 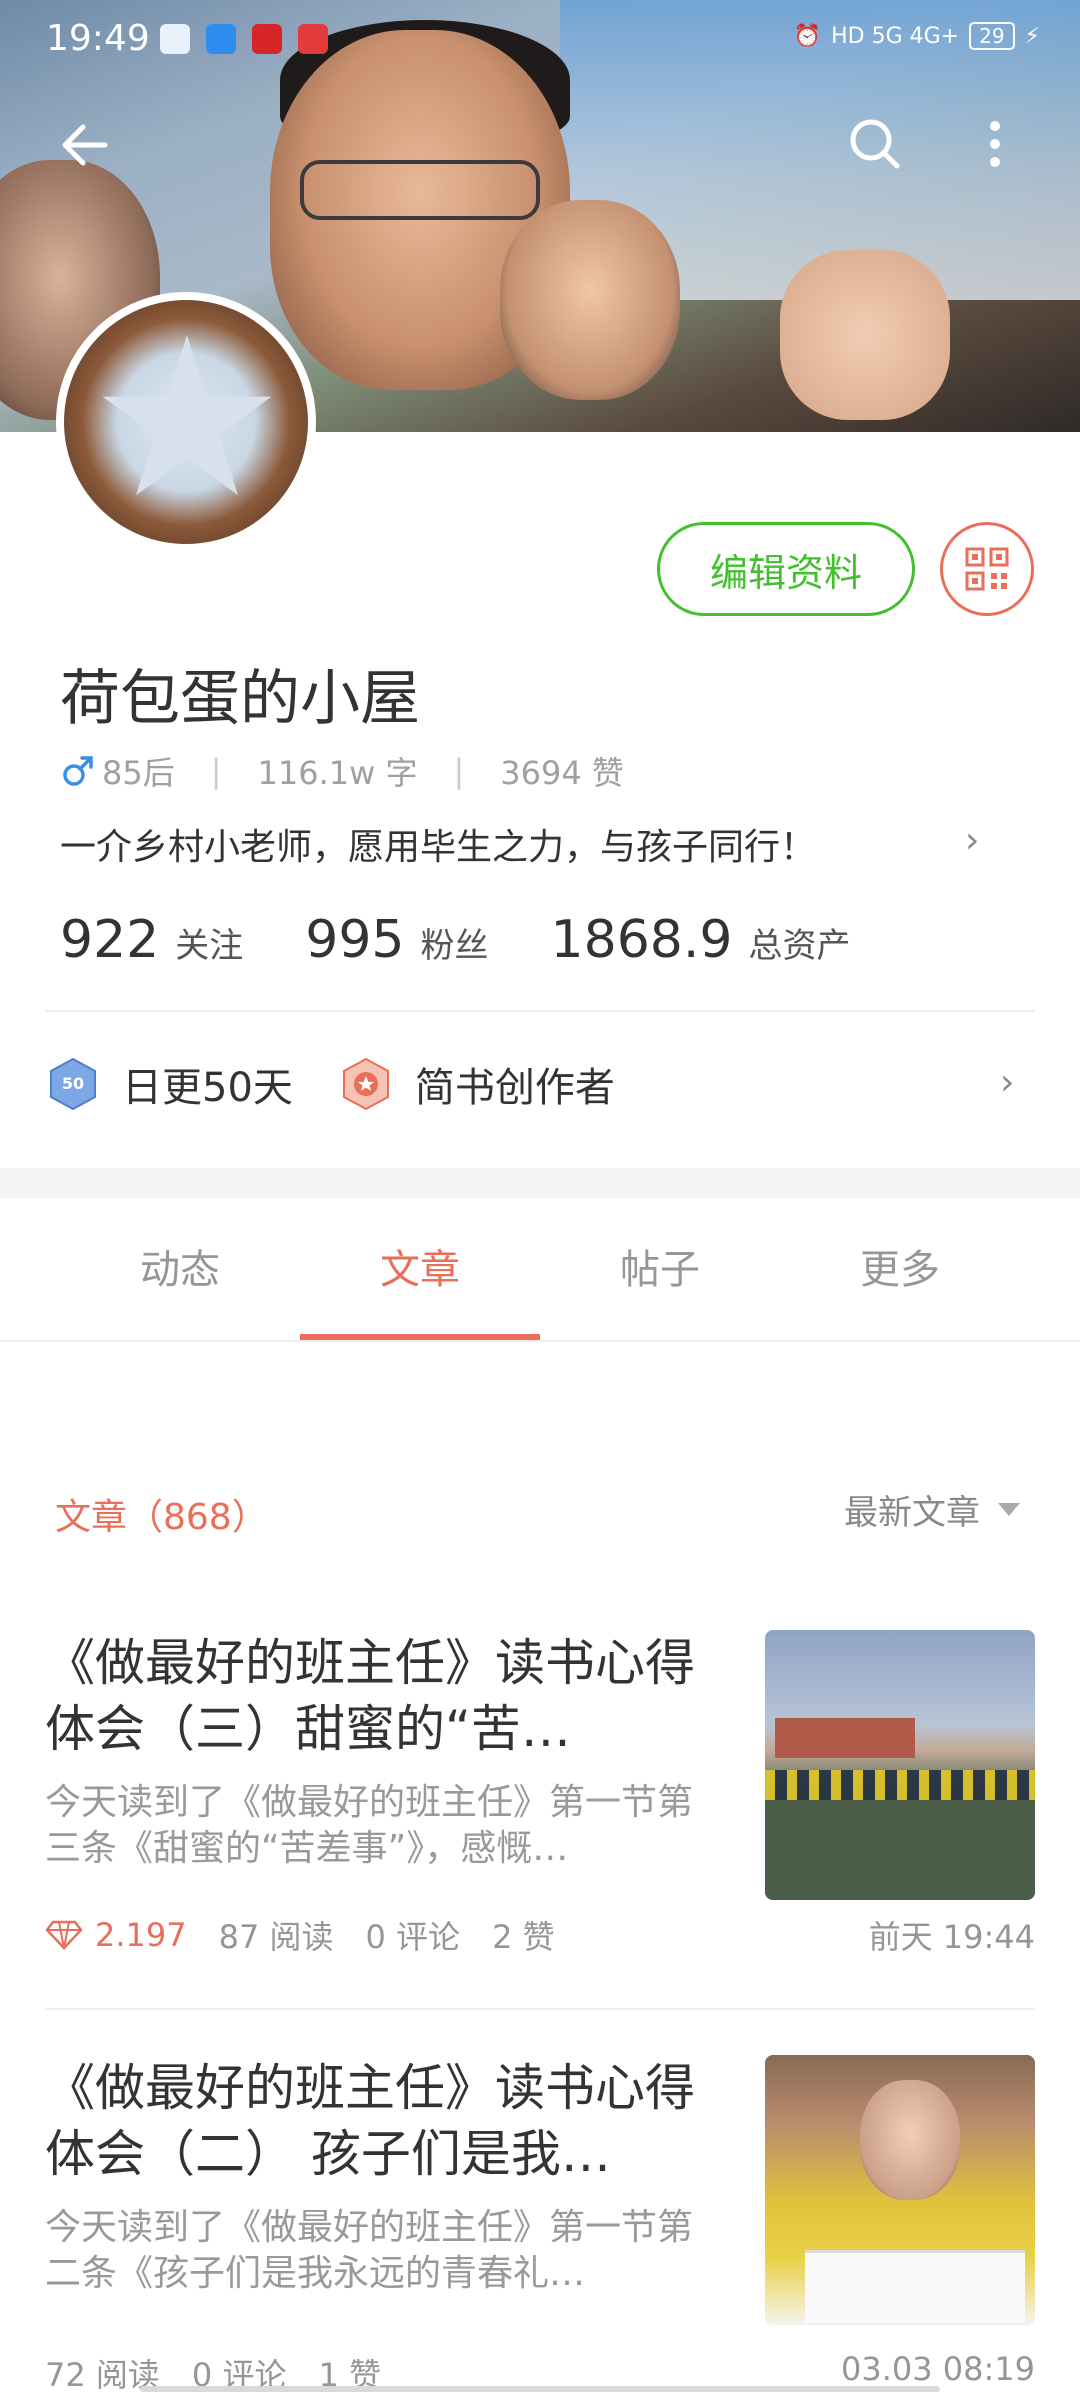 I want to click on cover-peace-hand, so click(x=865, y=335).